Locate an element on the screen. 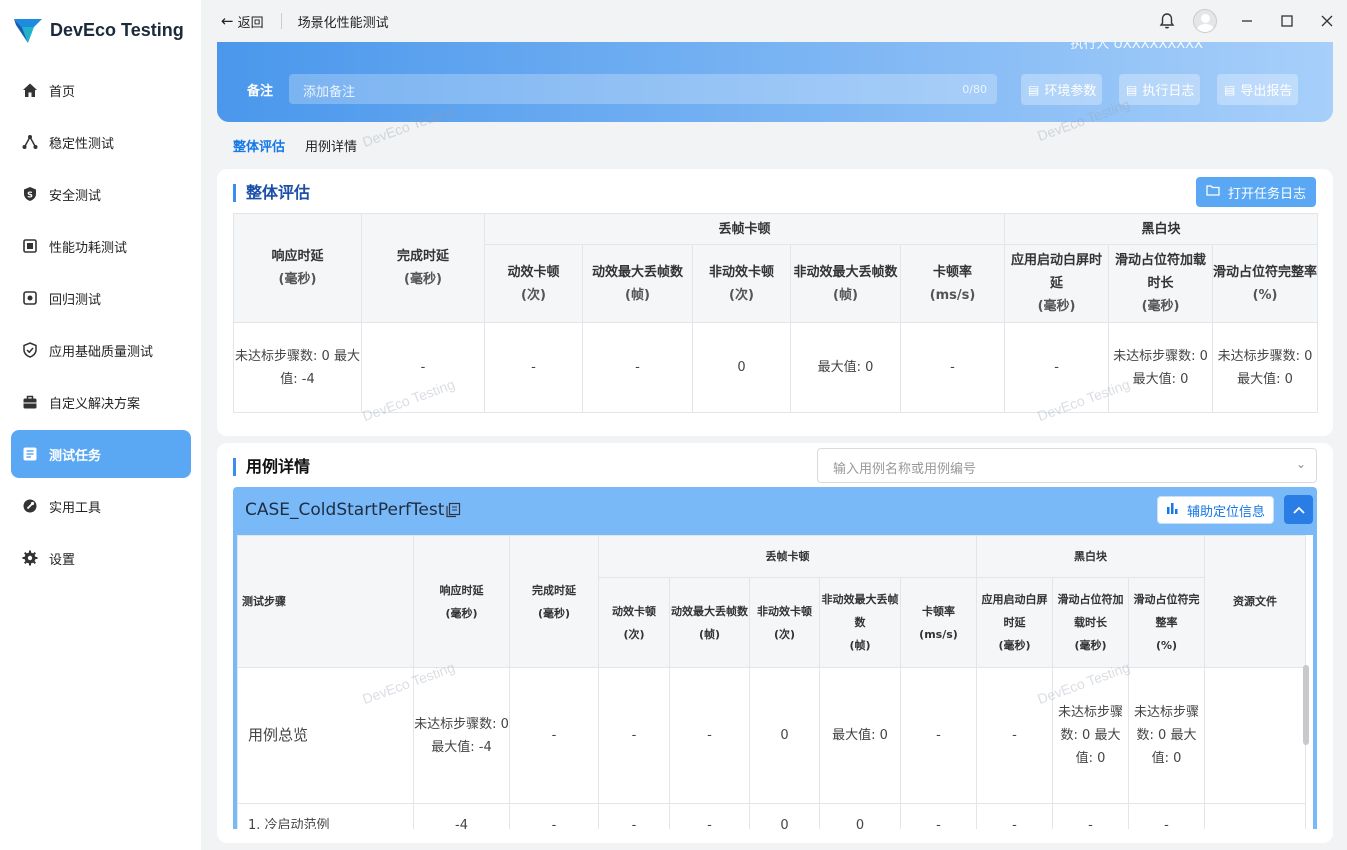 This screenshot has height=850, width=1347. aux-locate-button: 辅助定位信息 is located at coordinates (1215, 510).